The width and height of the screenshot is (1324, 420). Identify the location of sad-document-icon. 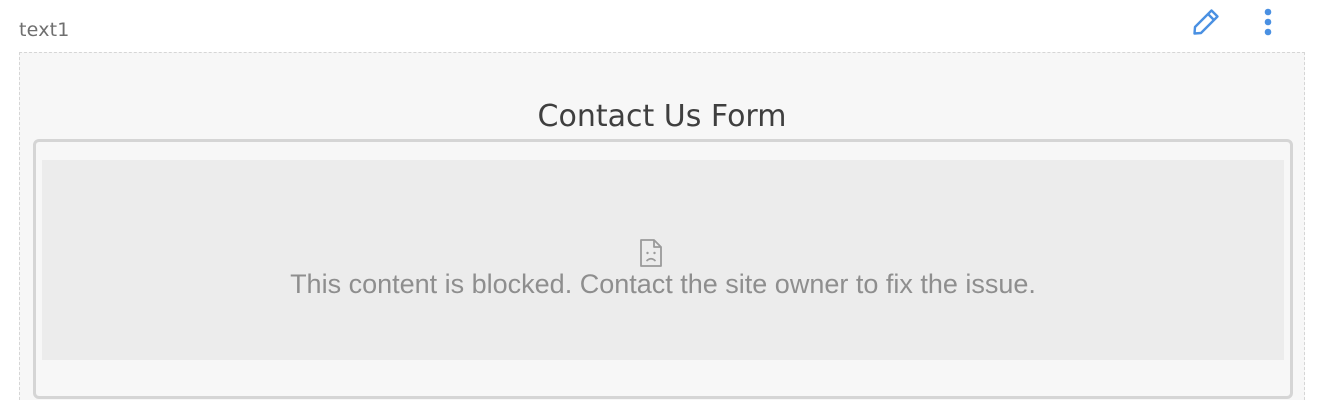
(651, 253).